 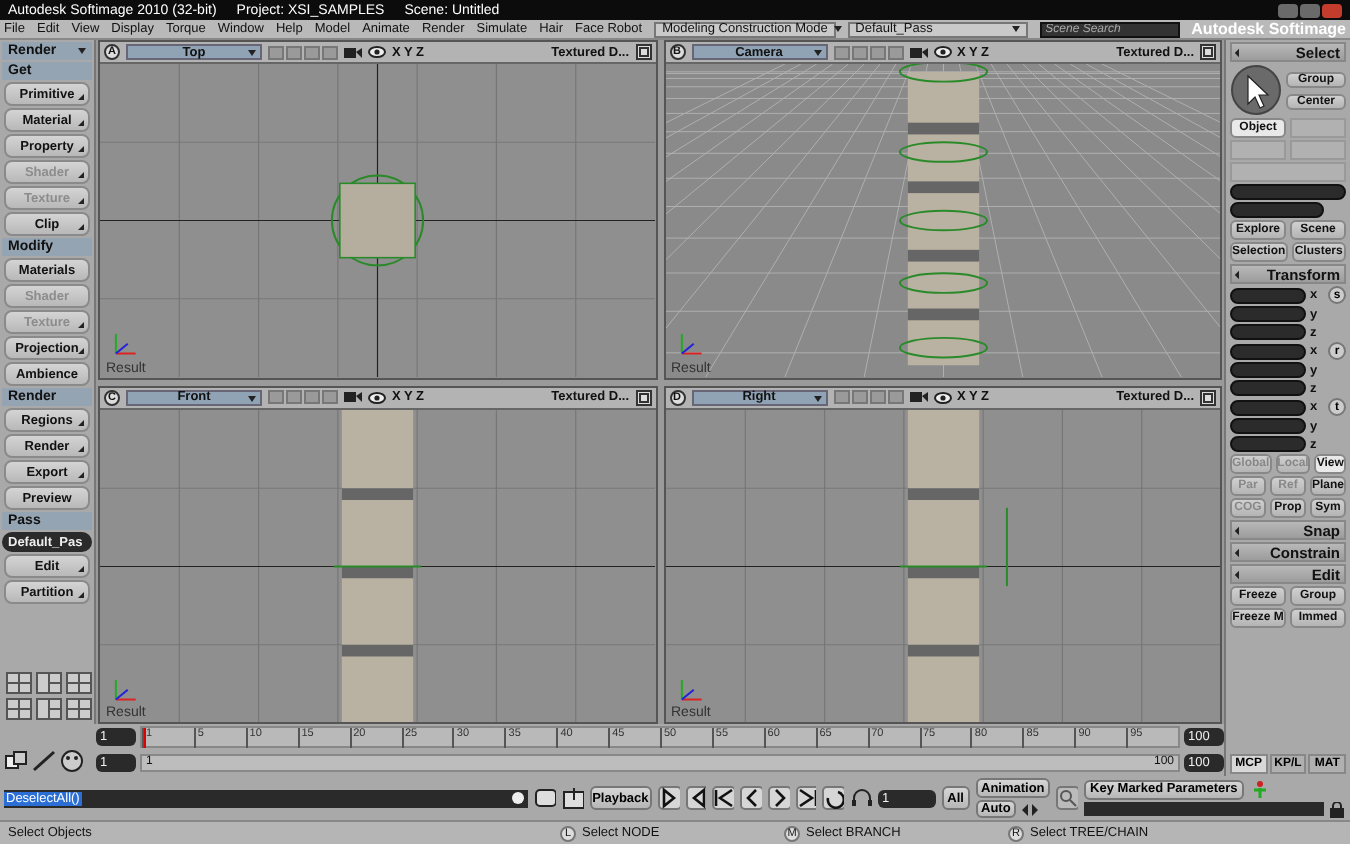 I want to click on arrows-icon, so click(x=1030, y=809).